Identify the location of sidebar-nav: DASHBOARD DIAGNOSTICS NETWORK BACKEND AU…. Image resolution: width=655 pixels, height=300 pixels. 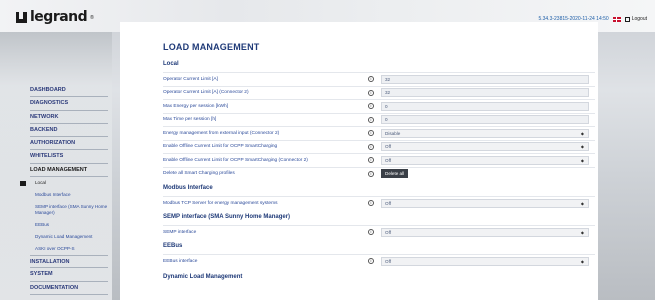
(64, 189).